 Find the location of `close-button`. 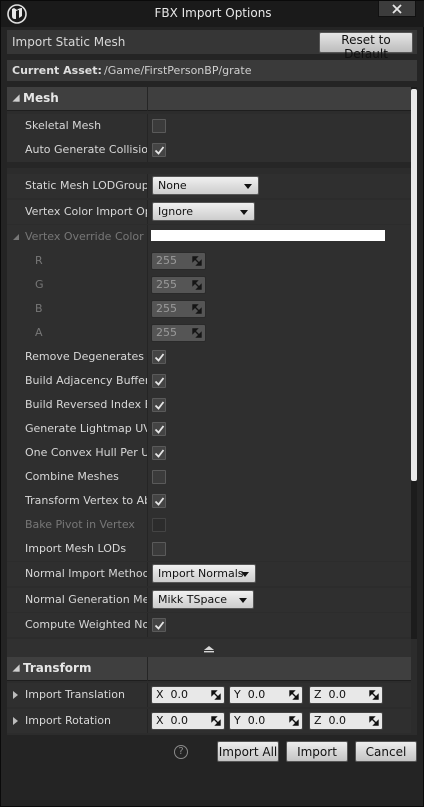

close-button is located at coordinates (397, 9).